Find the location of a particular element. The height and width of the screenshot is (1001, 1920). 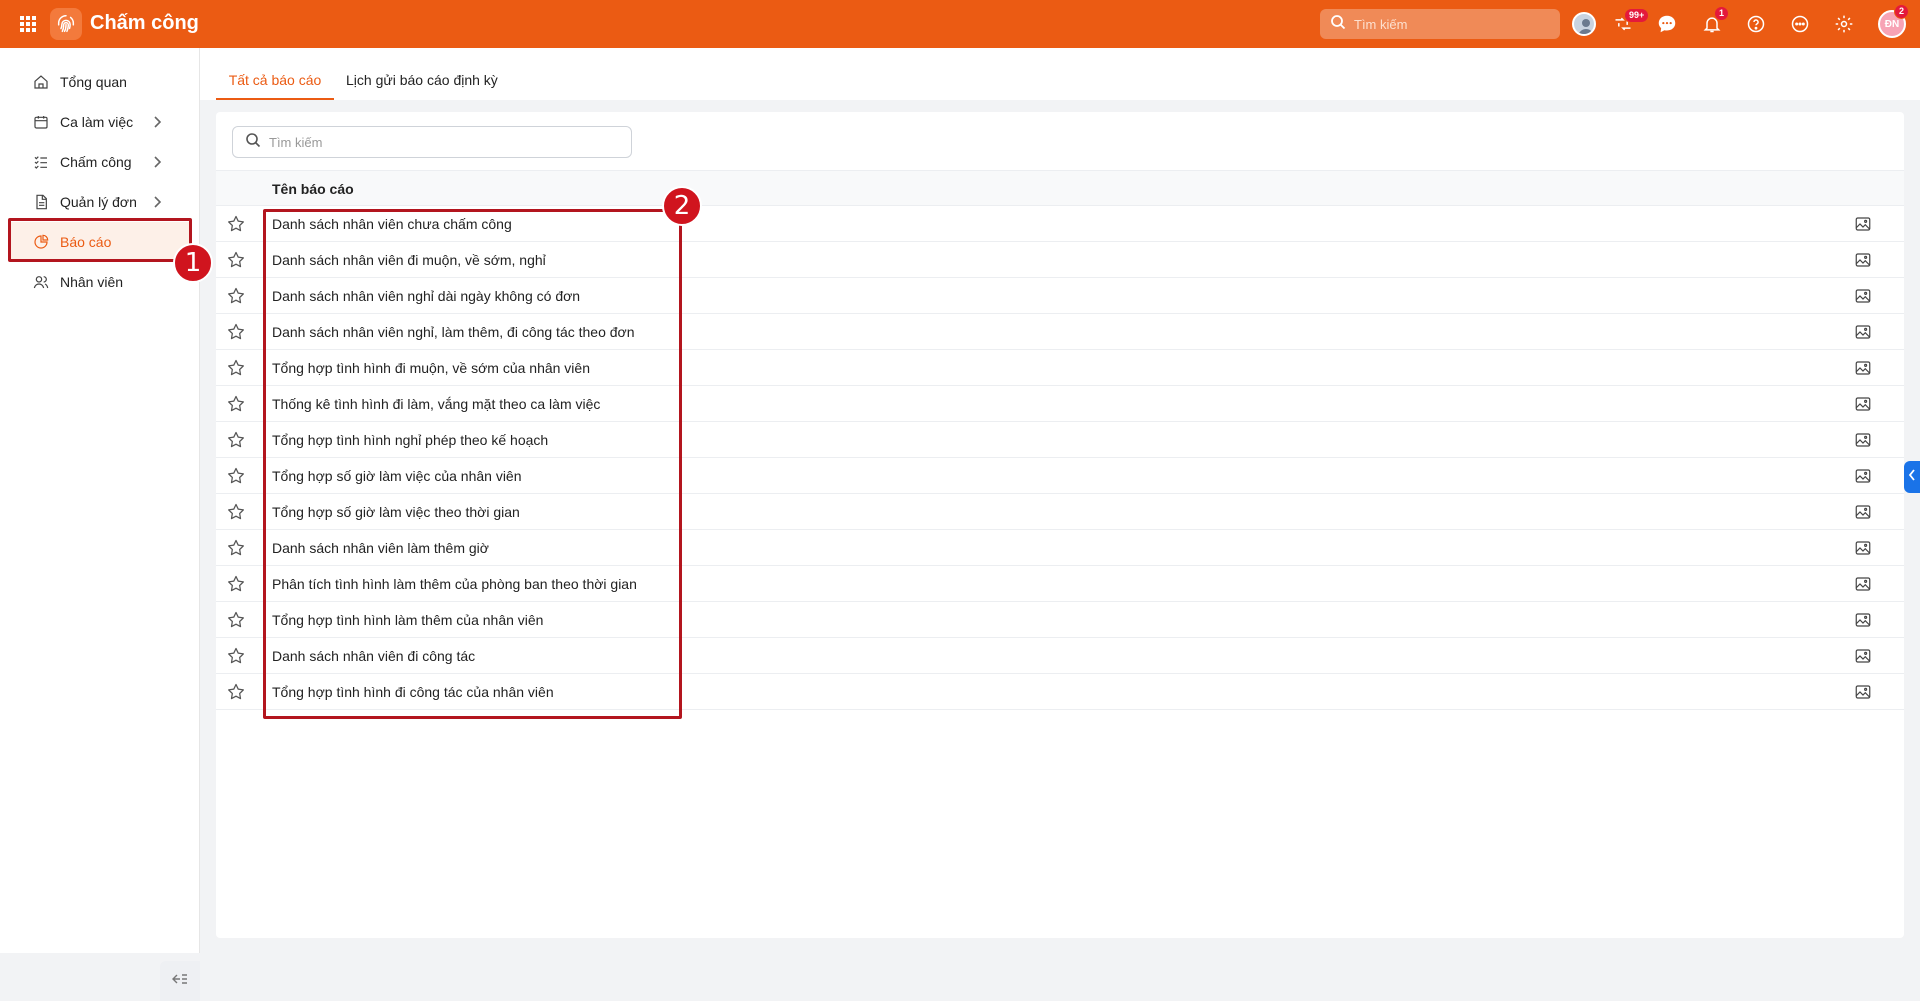

sidebar-item-cham-cong: Chấm công is located at coordinates (100, 162).